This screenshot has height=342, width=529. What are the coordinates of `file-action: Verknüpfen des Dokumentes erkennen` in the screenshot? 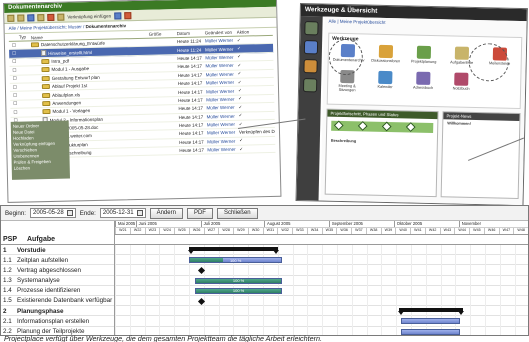 It's located at (257, 132).